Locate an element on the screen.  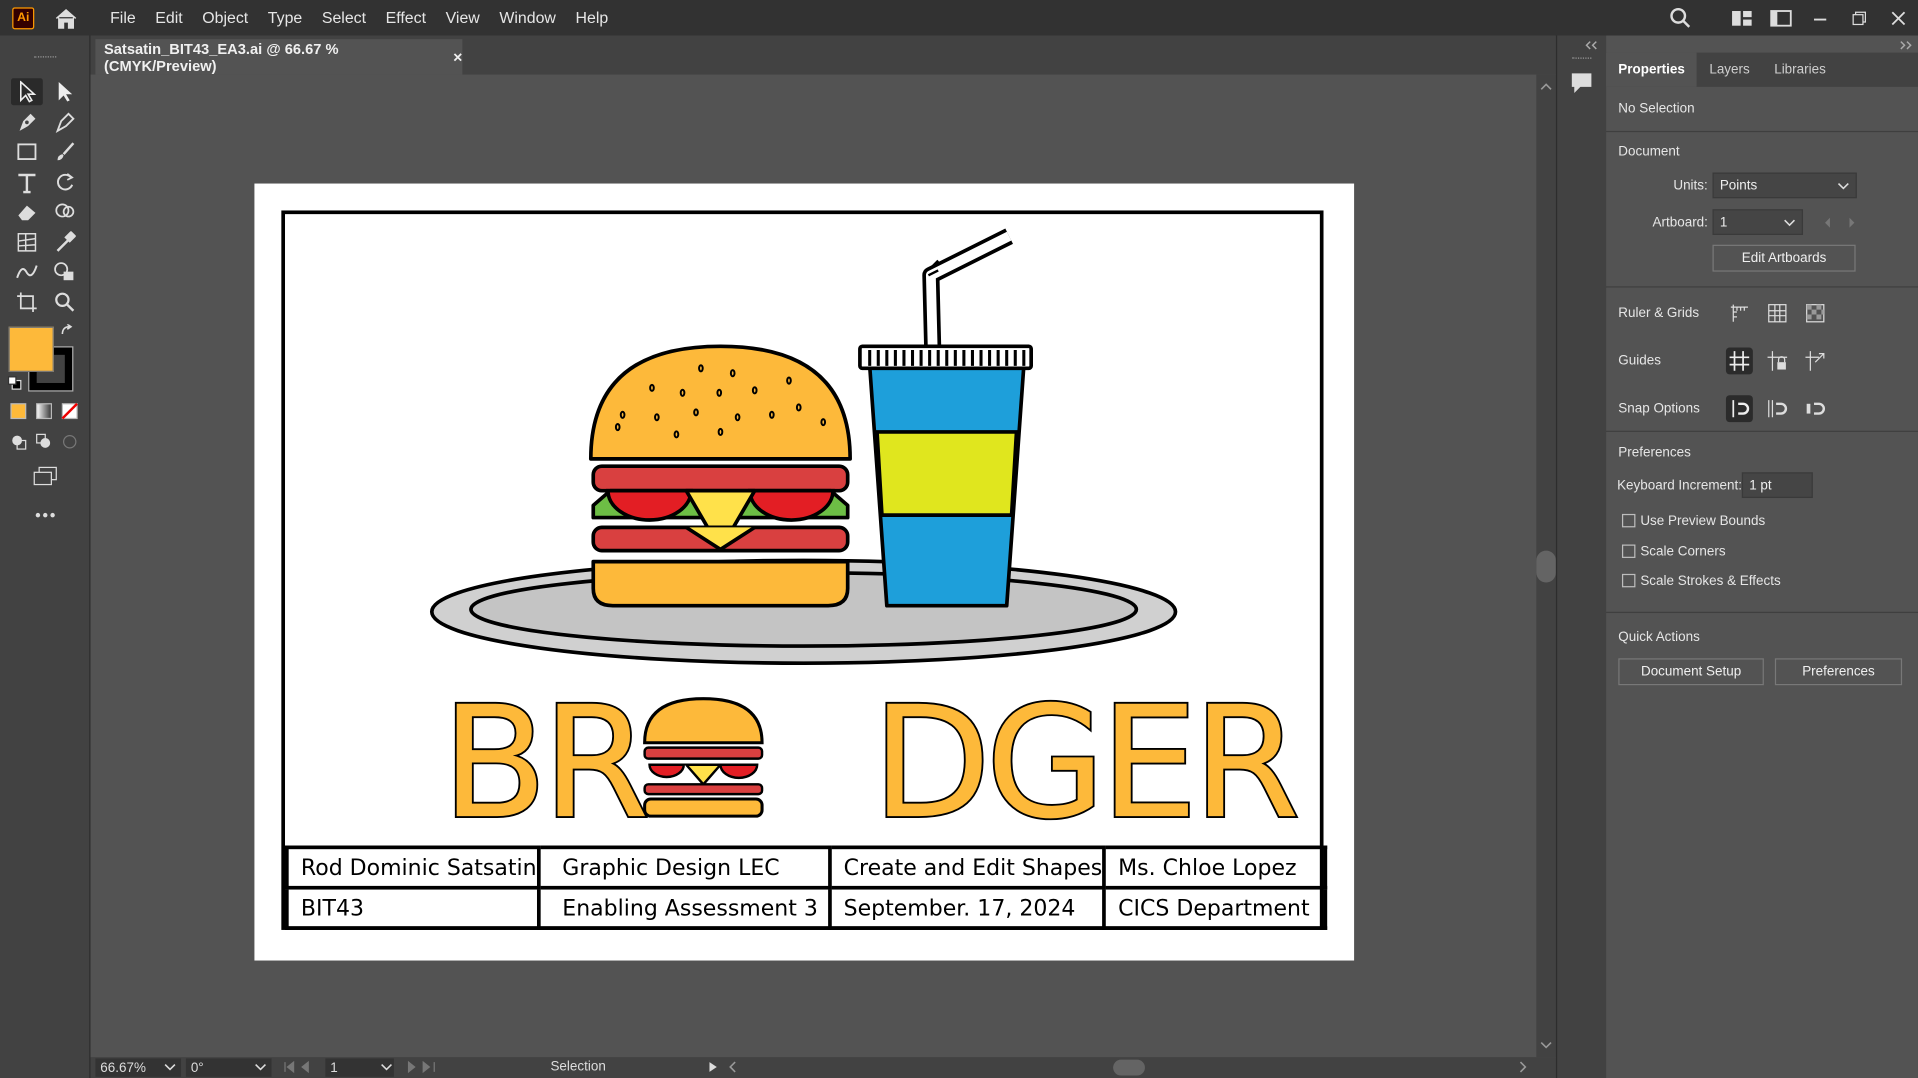
gradient-mode-icon is located at coordinates (44, 411).